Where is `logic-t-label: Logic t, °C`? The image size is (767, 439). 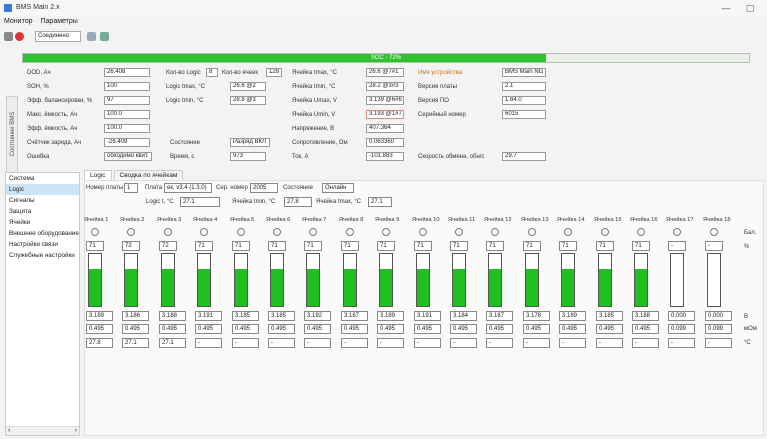
logic-t-label: Logic t, °C is located at coordinates (160, 202).